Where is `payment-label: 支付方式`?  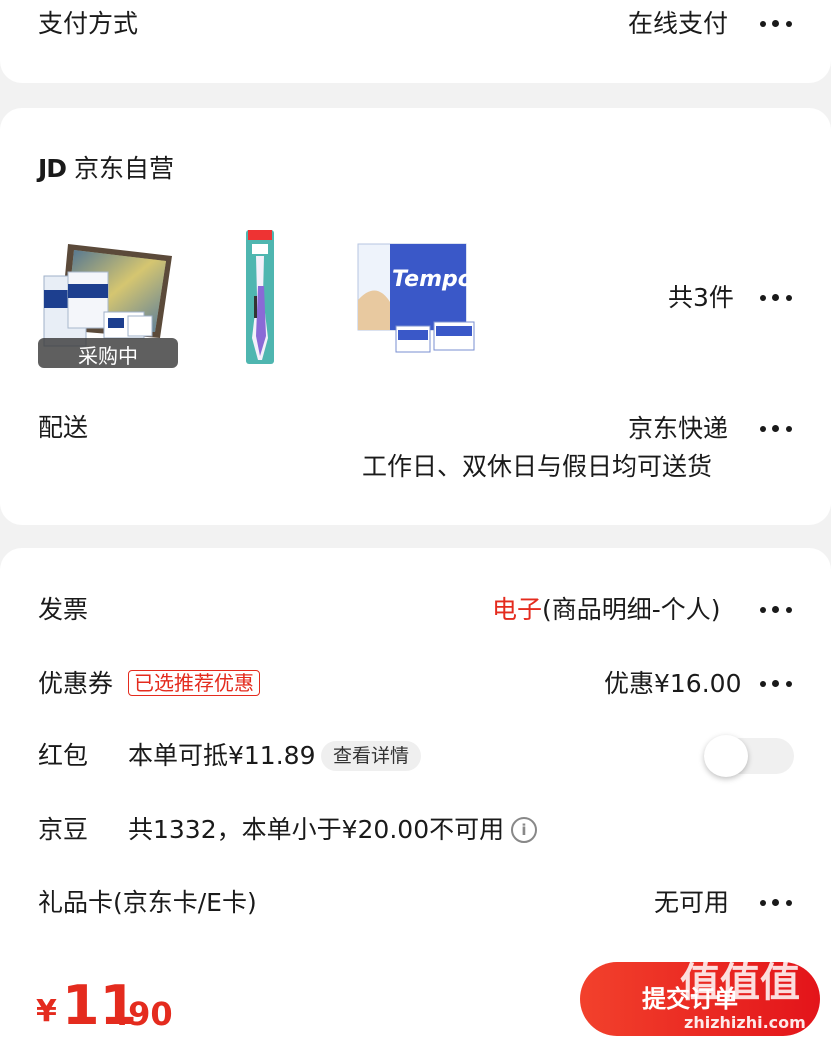
payment-label: 支付方式 is located at coordinates (88, 23).